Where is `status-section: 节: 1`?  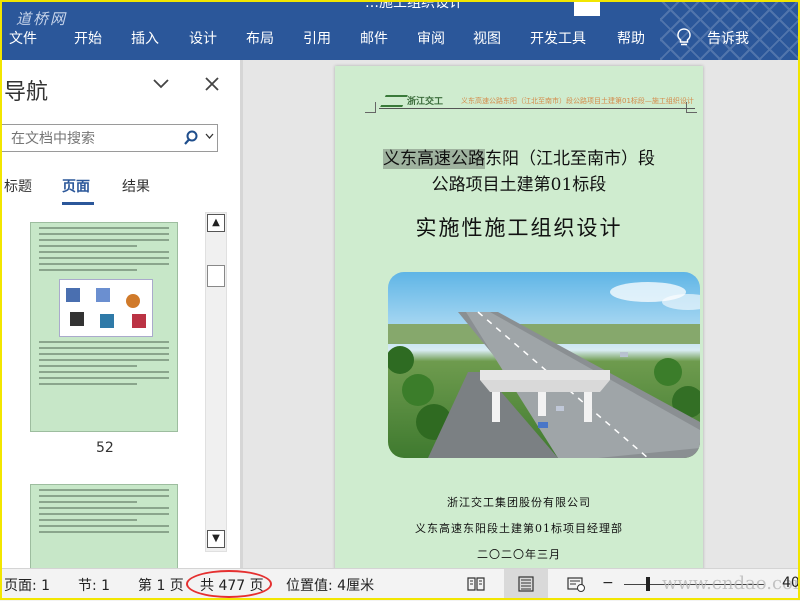
status-section: 节: 1 is located at coordinates (94, 585).